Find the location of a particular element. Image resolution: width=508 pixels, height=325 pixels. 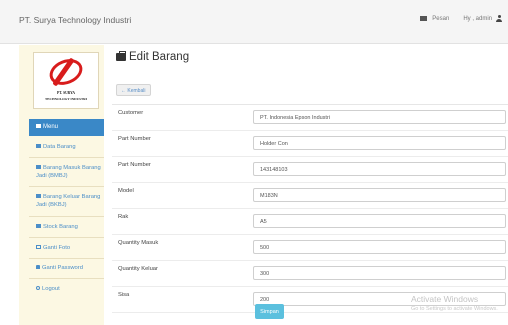

form-row-quantity-masuk: Quantity Masuk 500 is located at coordinates (310, 248).